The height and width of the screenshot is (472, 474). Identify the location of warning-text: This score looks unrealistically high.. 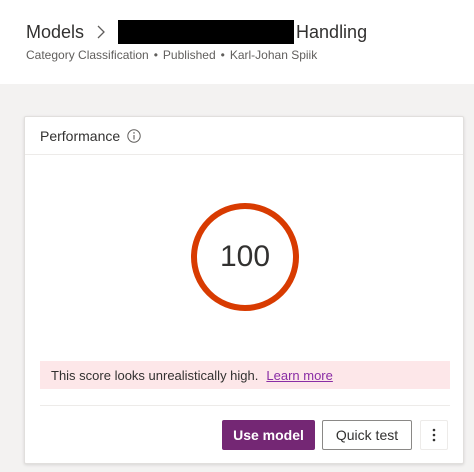
(155, 375).